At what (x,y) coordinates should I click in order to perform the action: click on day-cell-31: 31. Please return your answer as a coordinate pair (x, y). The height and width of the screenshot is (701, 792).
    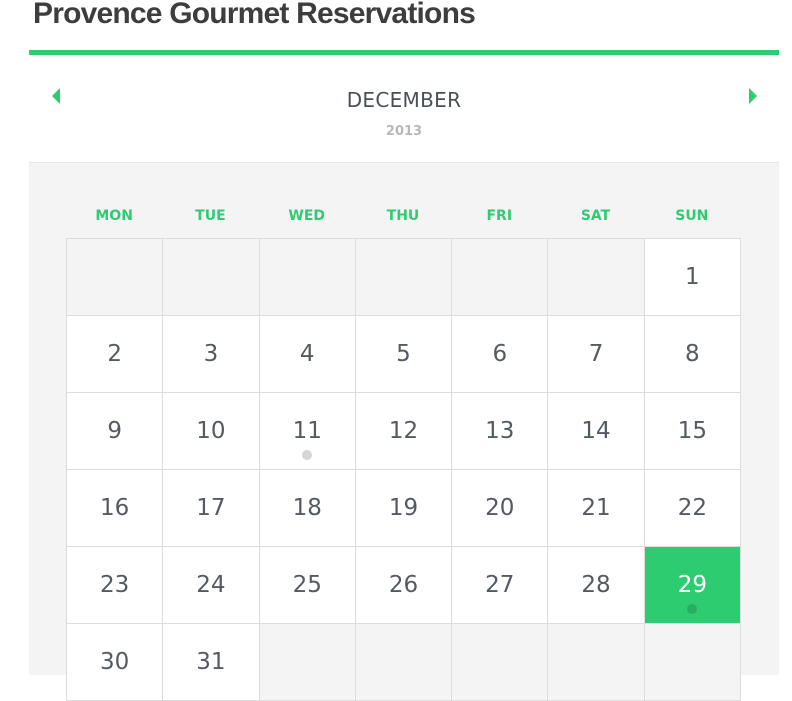
    Looking at the image, I should click on (211, 662).